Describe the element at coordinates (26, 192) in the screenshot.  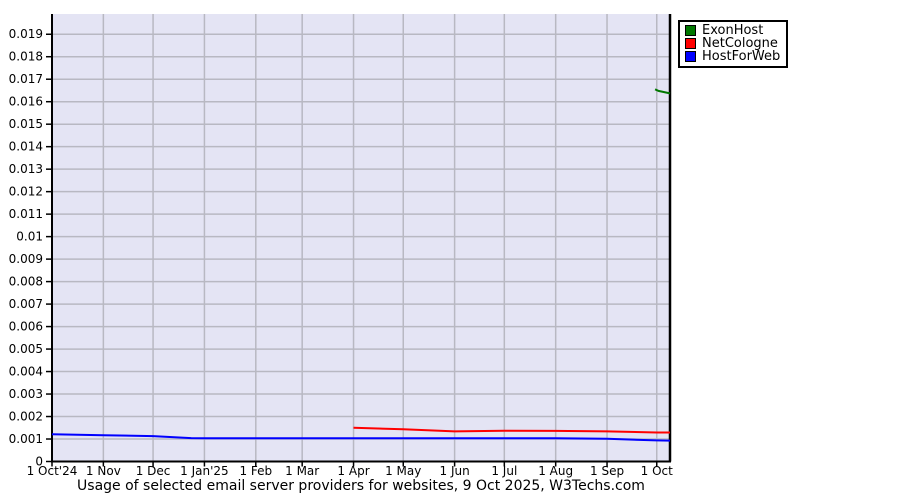
I see `y-tick-label: 0.012` at that location.